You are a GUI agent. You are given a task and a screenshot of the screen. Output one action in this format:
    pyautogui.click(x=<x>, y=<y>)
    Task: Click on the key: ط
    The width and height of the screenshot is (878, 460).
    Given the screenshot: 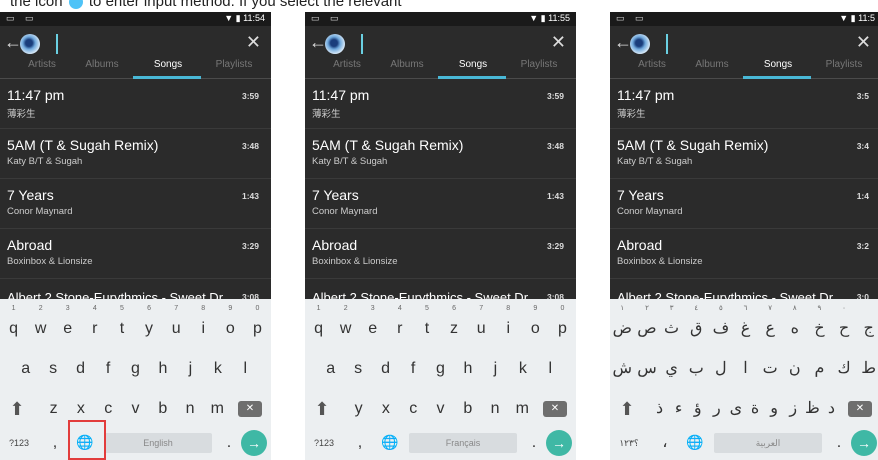 What is the action you would take?
    pyautogui.click(x=868, y=369)
    